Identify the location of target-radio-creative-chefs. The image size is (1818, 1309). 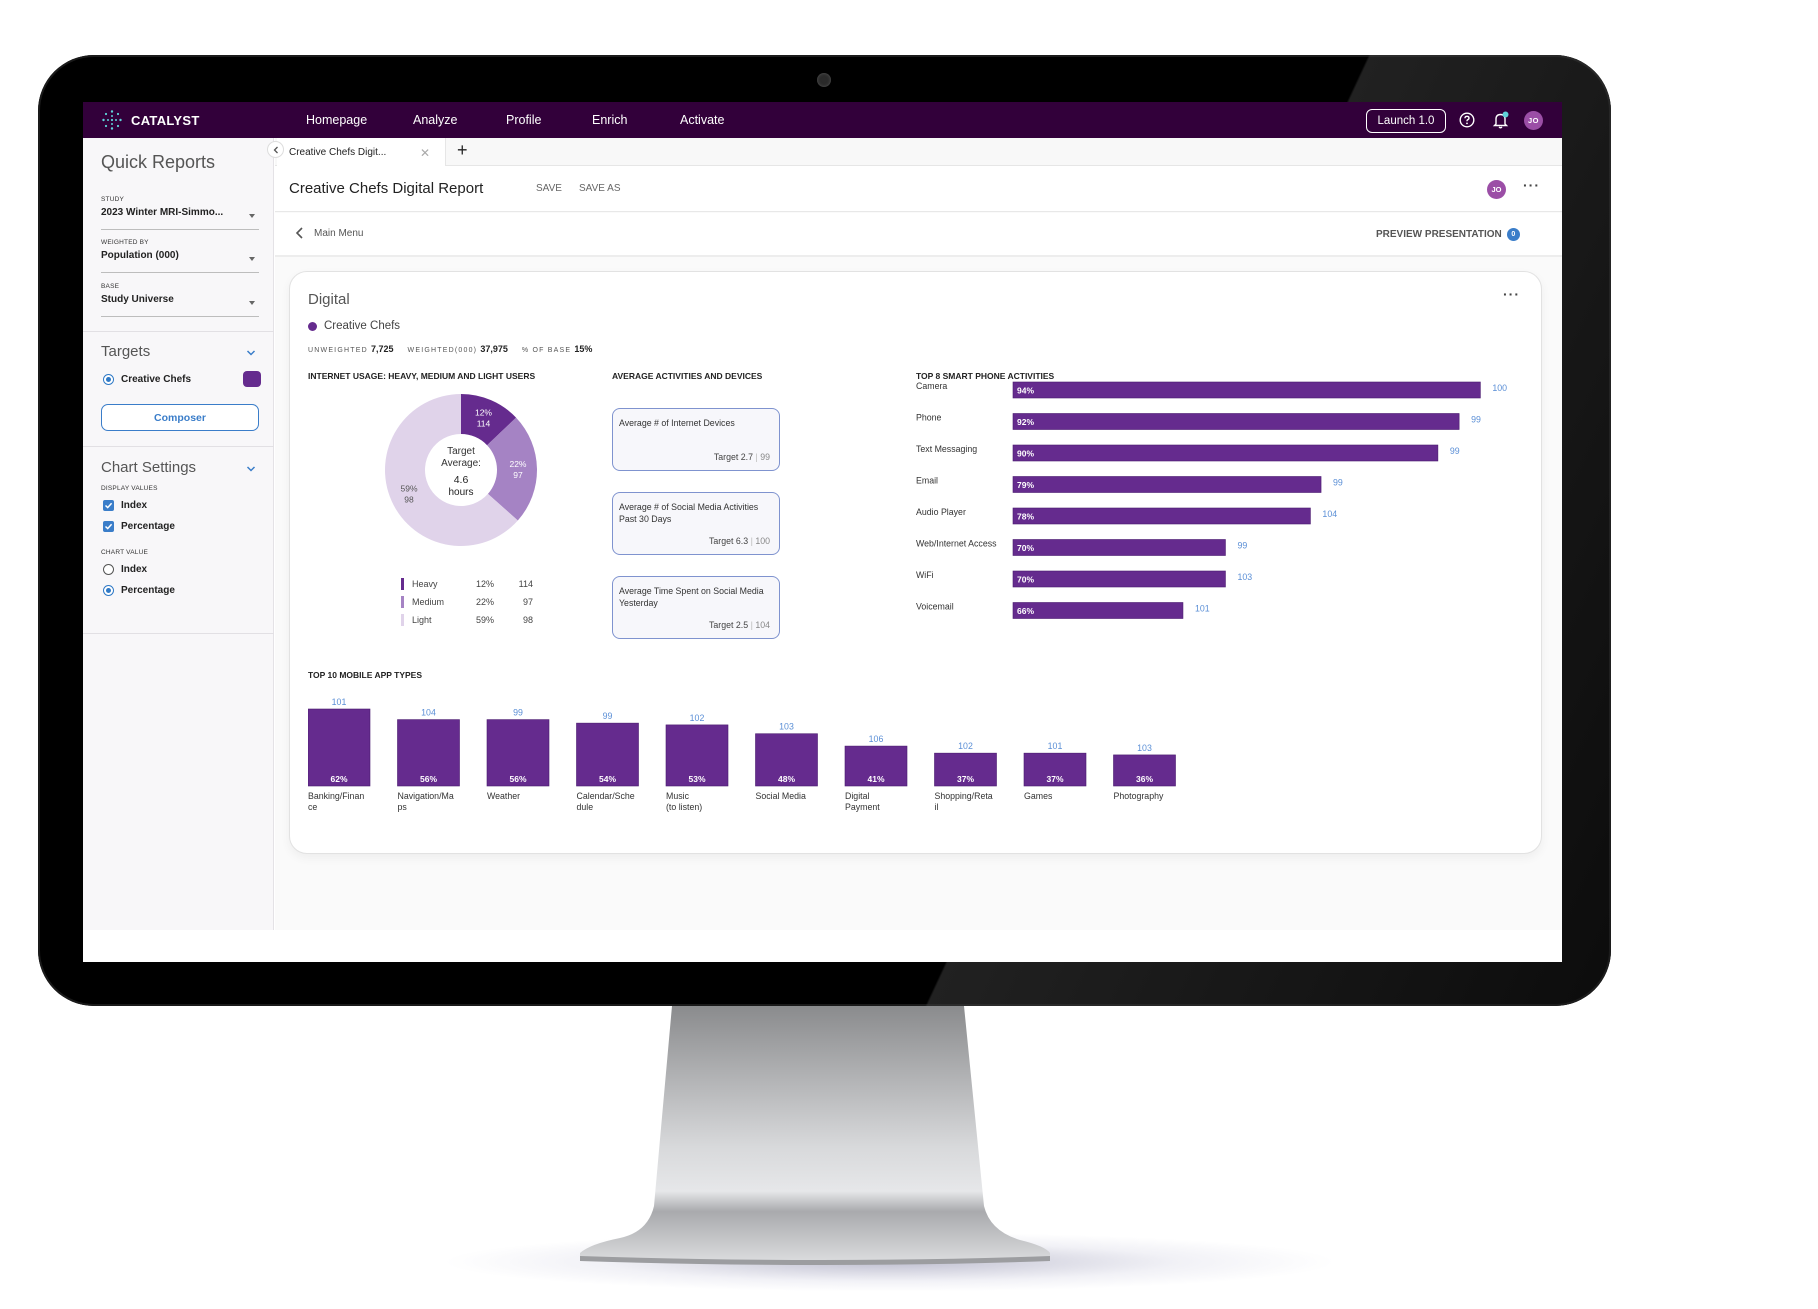
(108, 379).